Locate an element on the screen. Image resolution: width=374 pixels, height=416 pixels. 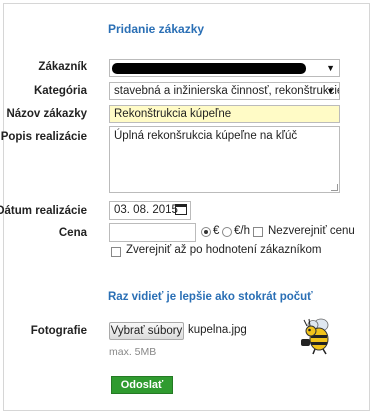
currency-per-hour-label: €/h is located at coordinates (242, 231).